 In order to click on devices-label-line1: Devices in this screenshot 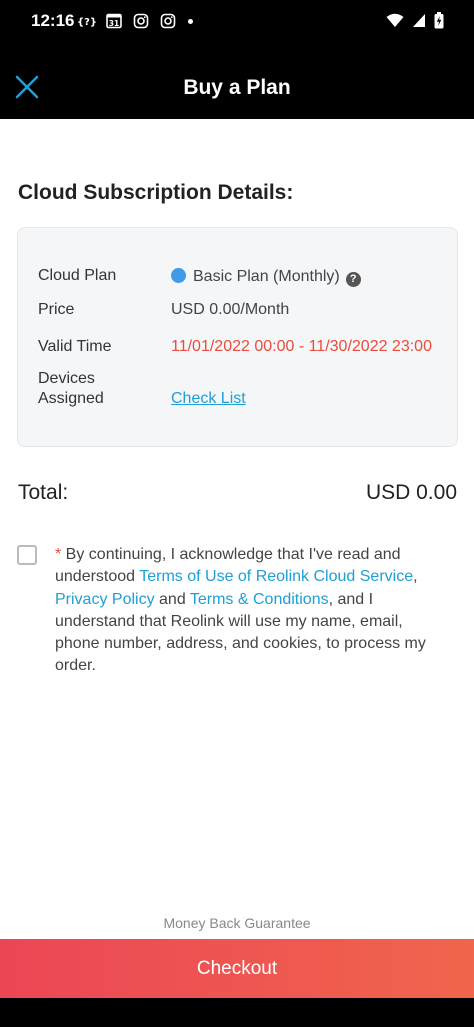, I will do `click(66, 378)`.